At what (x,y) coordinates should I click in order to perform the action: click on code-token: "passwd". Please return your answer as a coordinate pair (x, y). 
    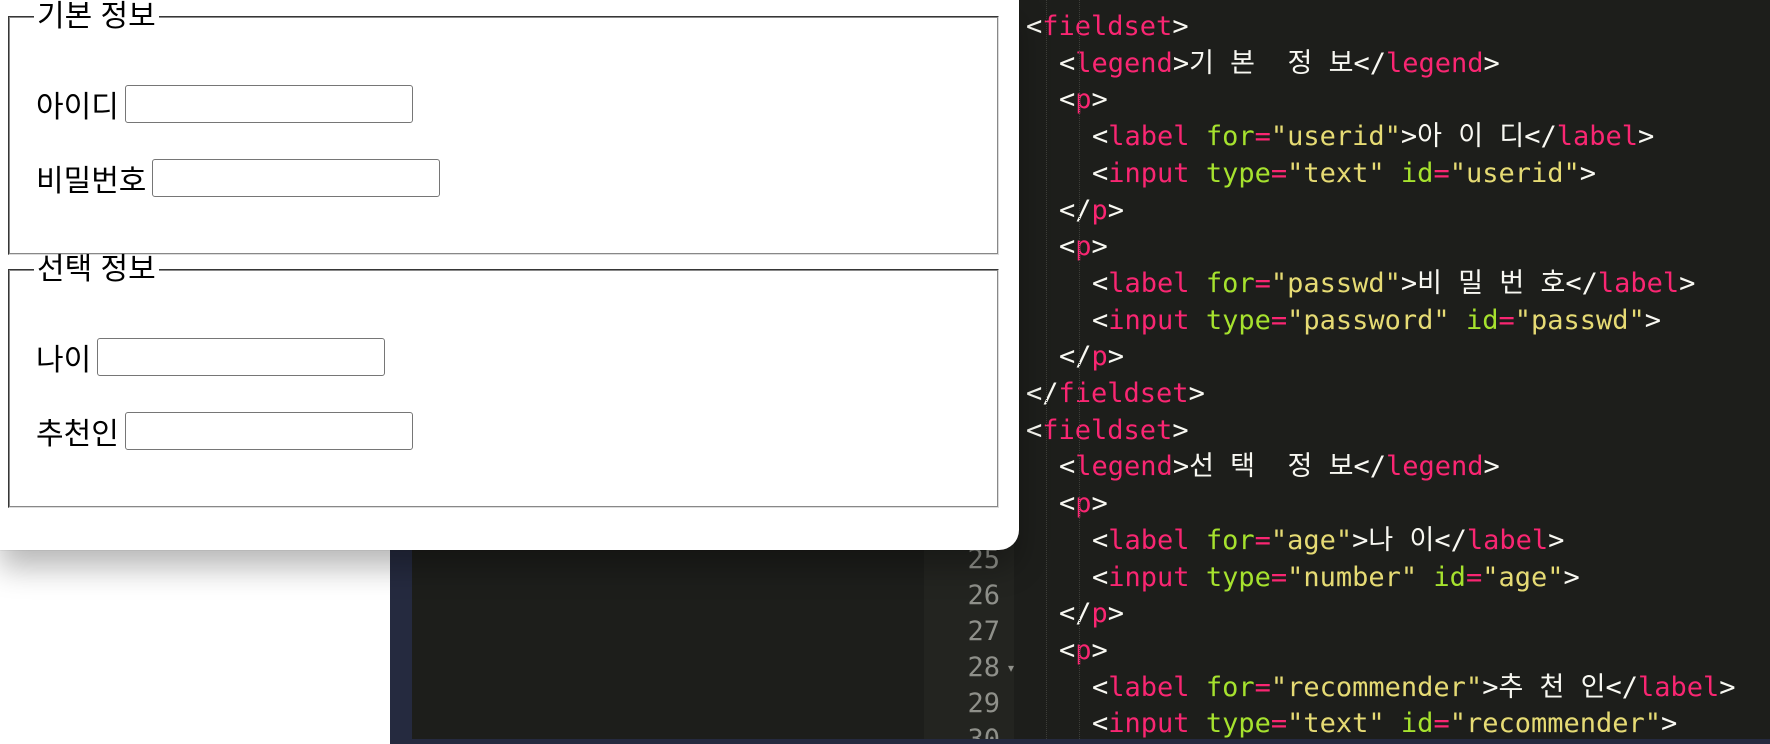
    Looking at the image, I should click on (1335, 283).